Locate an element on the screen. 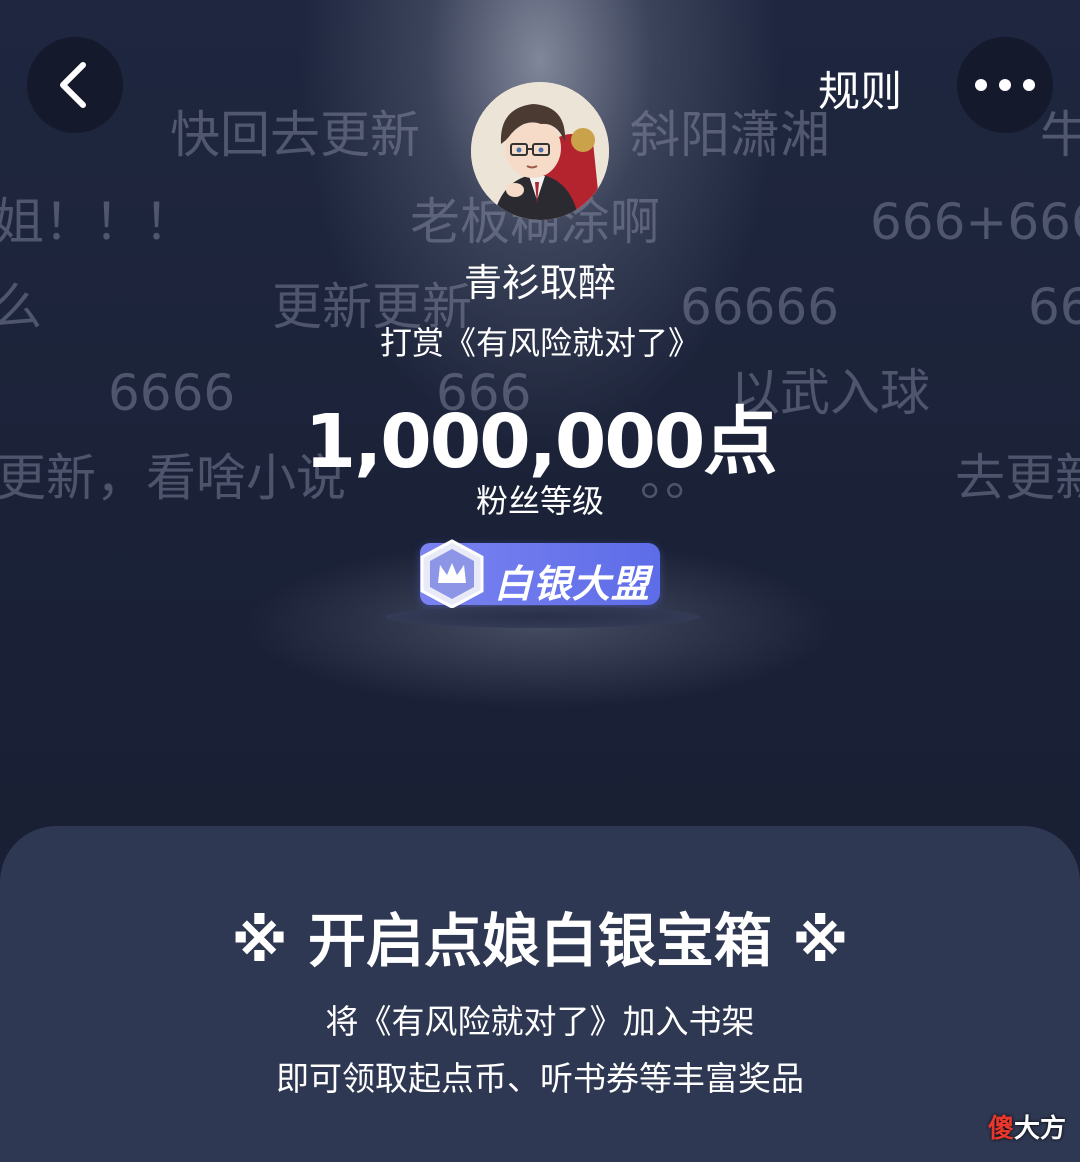 Image resolution: width=1080 pixels, height=1162 pixels. treasure-card-line-1: 将《有风险就对了》加入书架 is located at coordinates (540, 1021).